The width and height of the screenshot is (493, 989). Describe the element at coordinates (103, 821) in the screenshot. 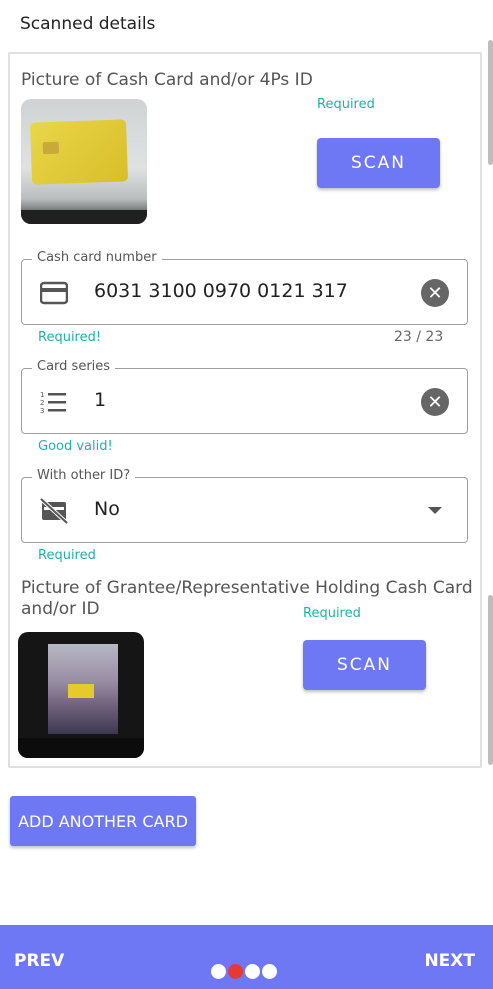

I see `add-another-card-button: ADD ANOTHER CARD` at that location.